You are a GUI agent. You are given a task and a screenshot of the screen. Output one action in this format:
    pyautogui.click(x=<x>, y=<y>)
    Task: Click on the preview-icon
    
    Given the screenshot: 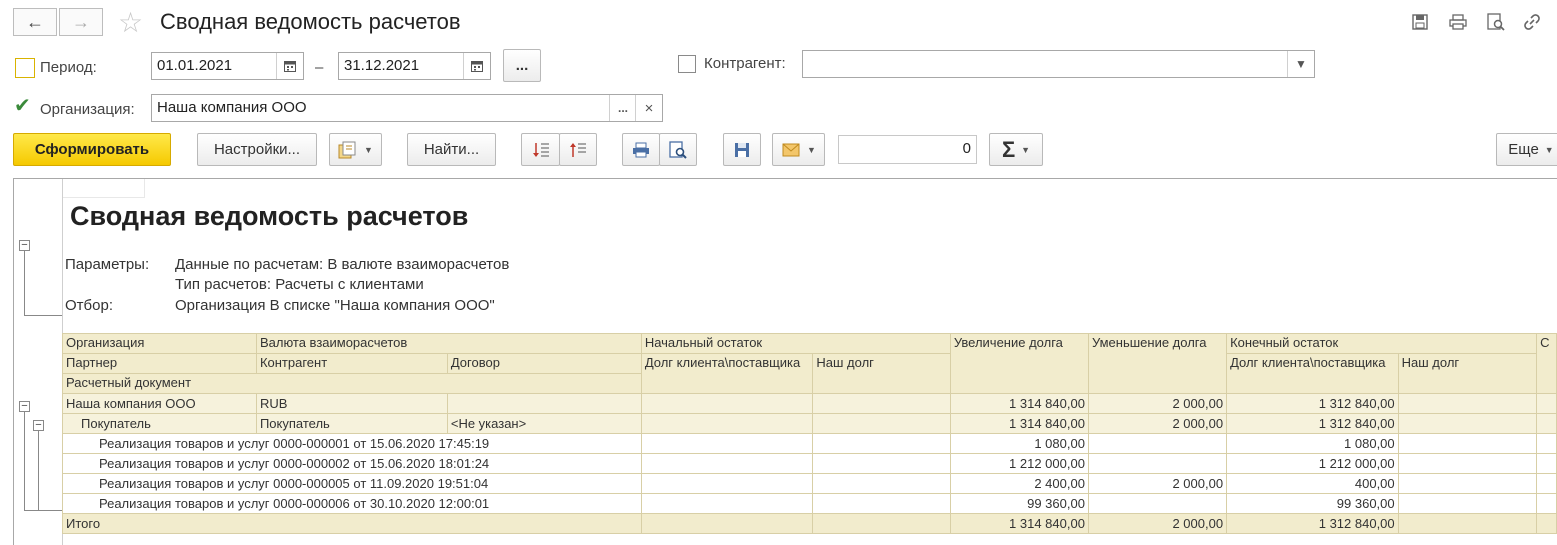 What is the action you would take?
    pyautogui.click(x=1496, y=22)
    